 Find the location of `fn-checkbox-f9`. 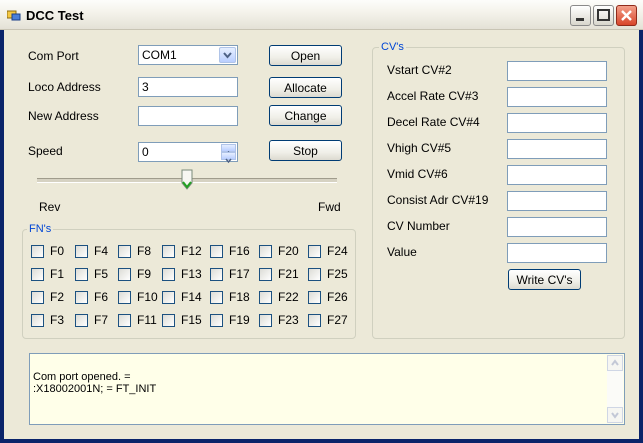

fn-checkbox-f9 is located at coordinates (124, 274).